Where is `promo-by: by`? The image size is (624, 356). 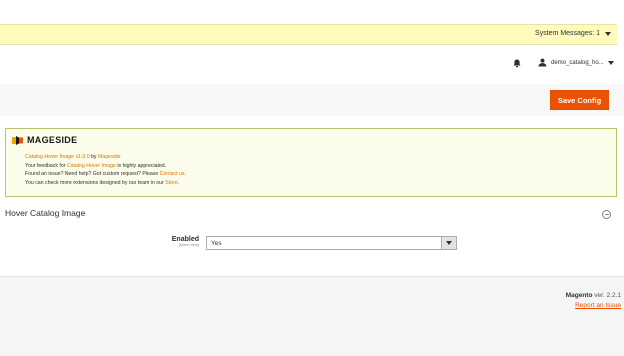 promo-by: by is located at coordinates (93, 157).